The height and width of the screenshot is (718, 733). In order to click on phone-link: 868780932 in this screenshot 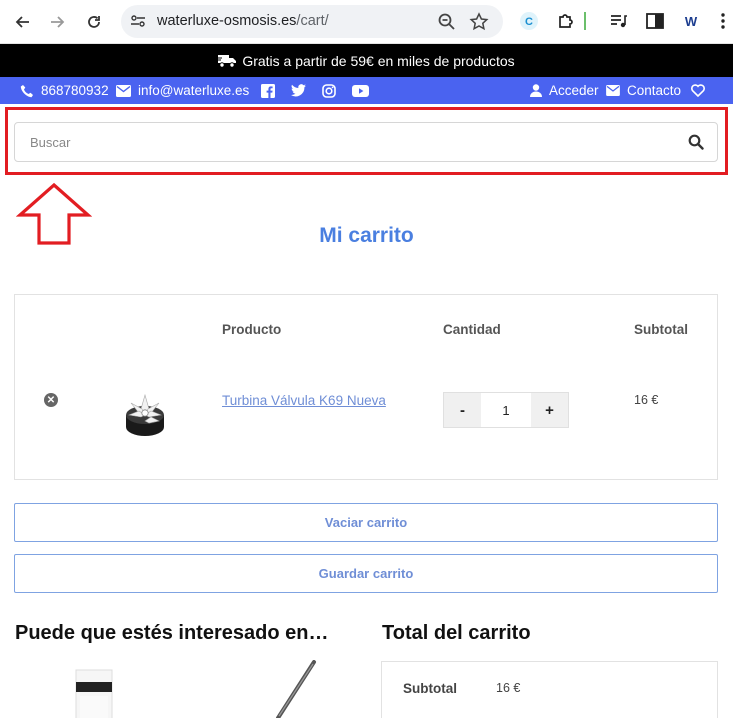, I will do `click(64, 90)`.